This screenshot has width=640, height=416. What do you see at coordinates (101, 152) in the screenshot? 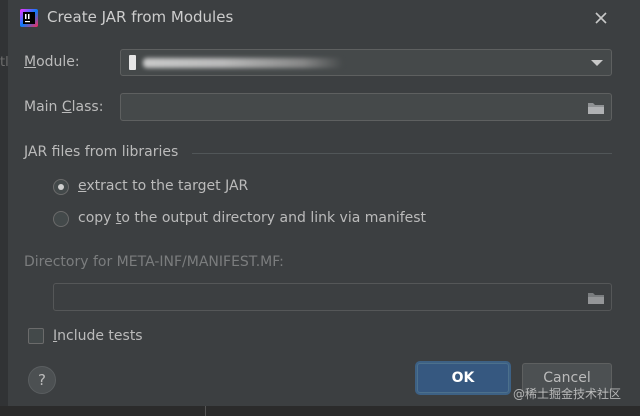
I see `jar-files-section-title: JAR files from libraries` at bounding box center [101, 152].